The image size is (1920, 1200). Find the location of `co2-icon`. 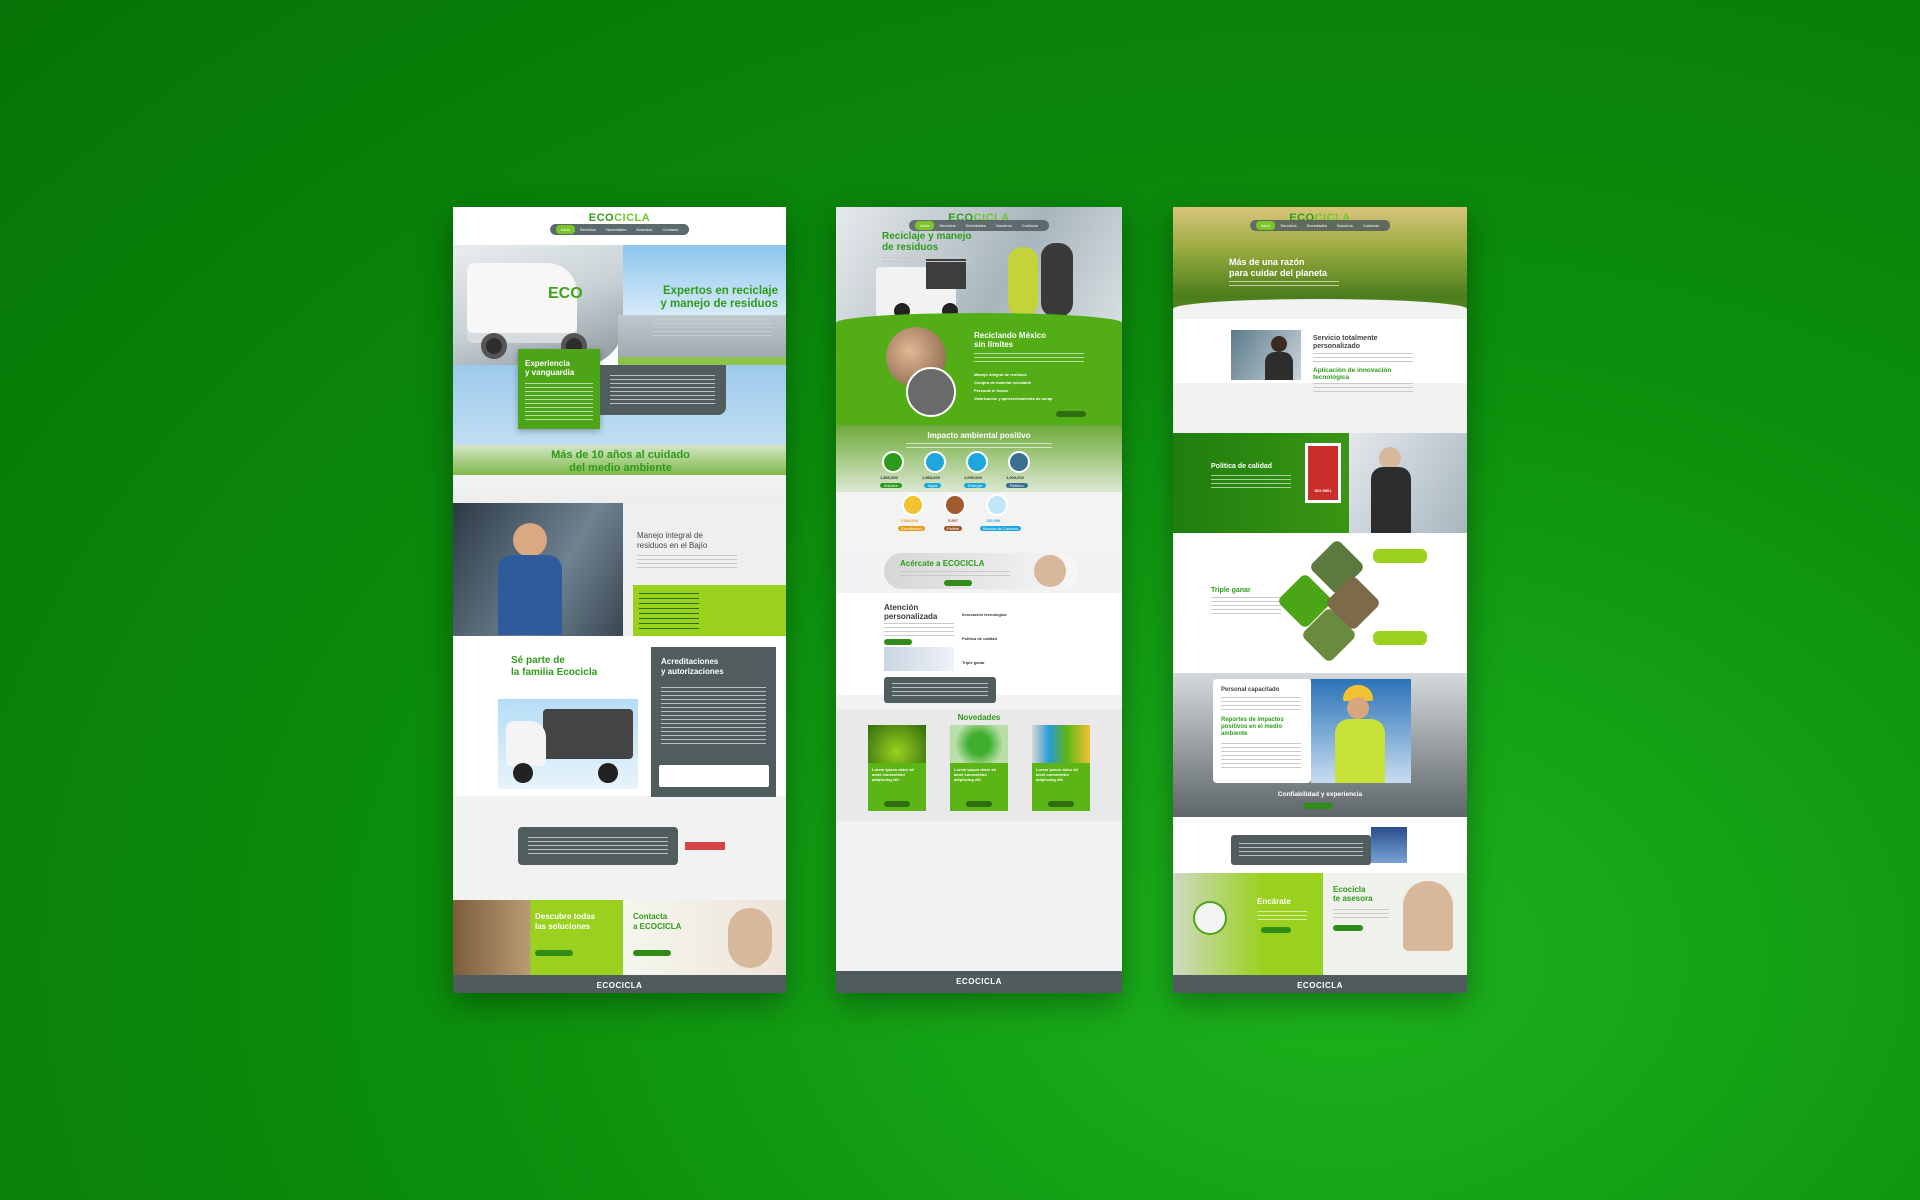

co2-icon is located at coordinates (997, 505).